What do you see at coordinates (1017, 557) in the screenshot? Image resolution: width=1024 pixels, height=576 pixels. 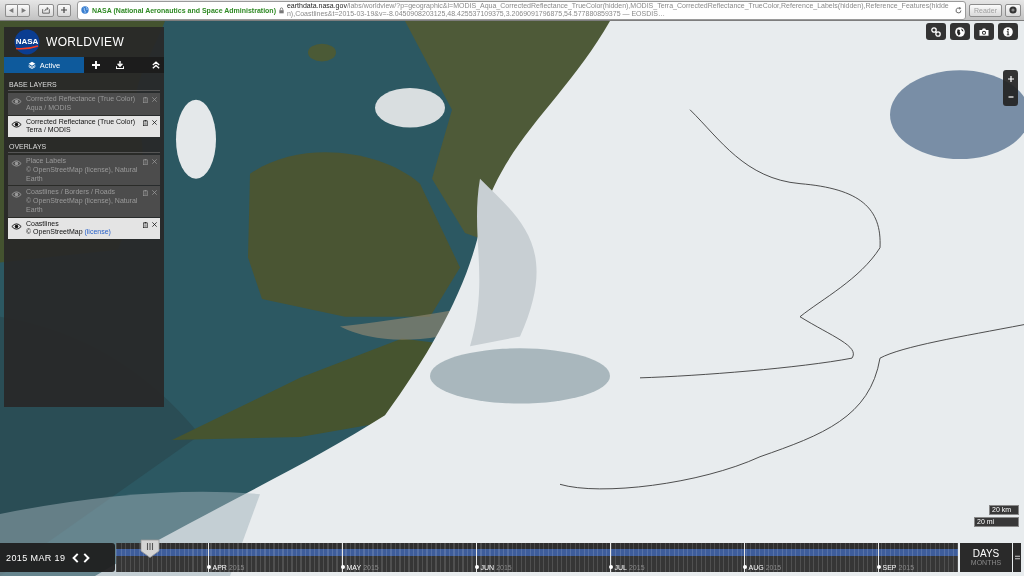 I see `grip-icon` at bounding box center [1017, 557].